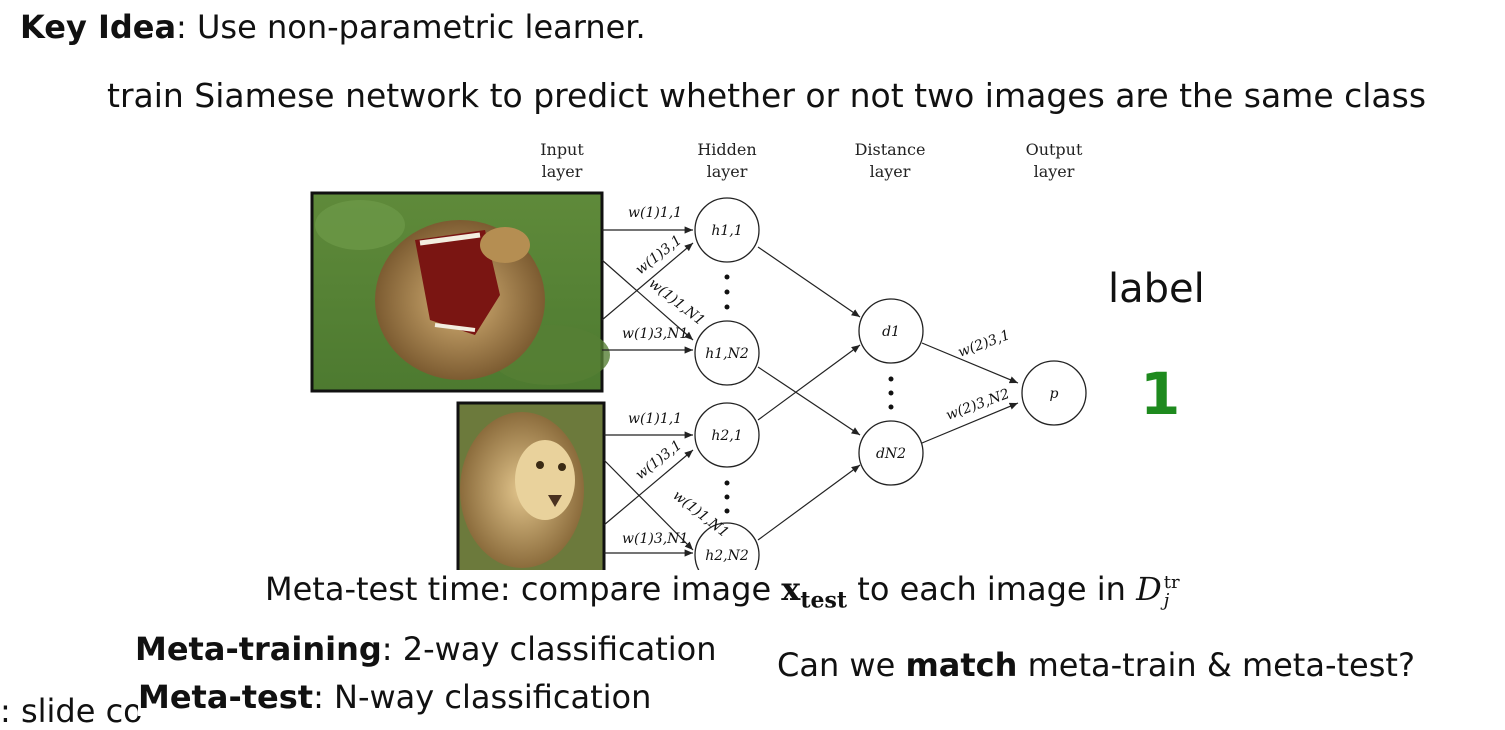 This screenshot has width=1505, height=730. Describe the element at coordinates (891, 454) in the screenshot. I see `label-dn: dN2` at that location.